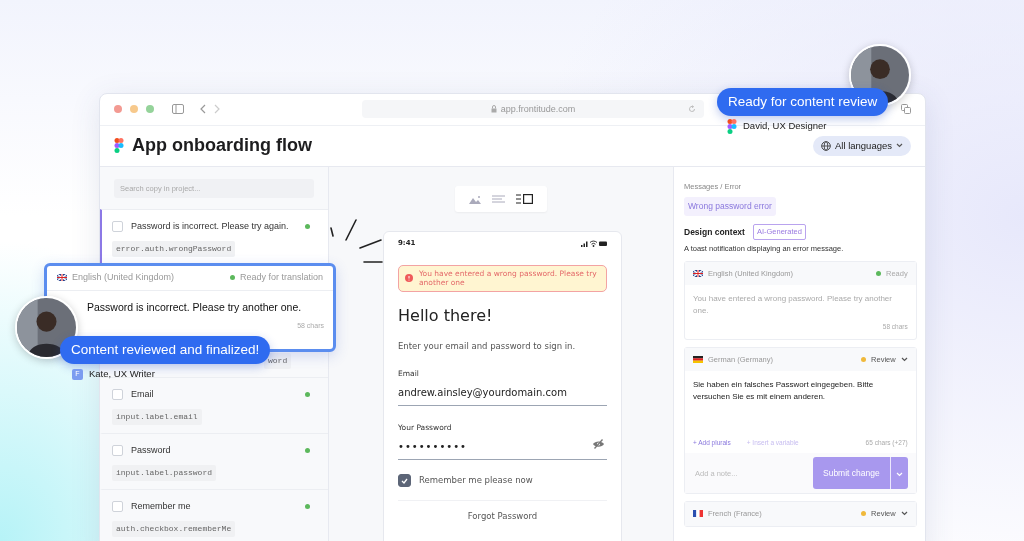  Describe the element at coordinates (217, 109) in the screenshot. I see `forward-icon` at that location.